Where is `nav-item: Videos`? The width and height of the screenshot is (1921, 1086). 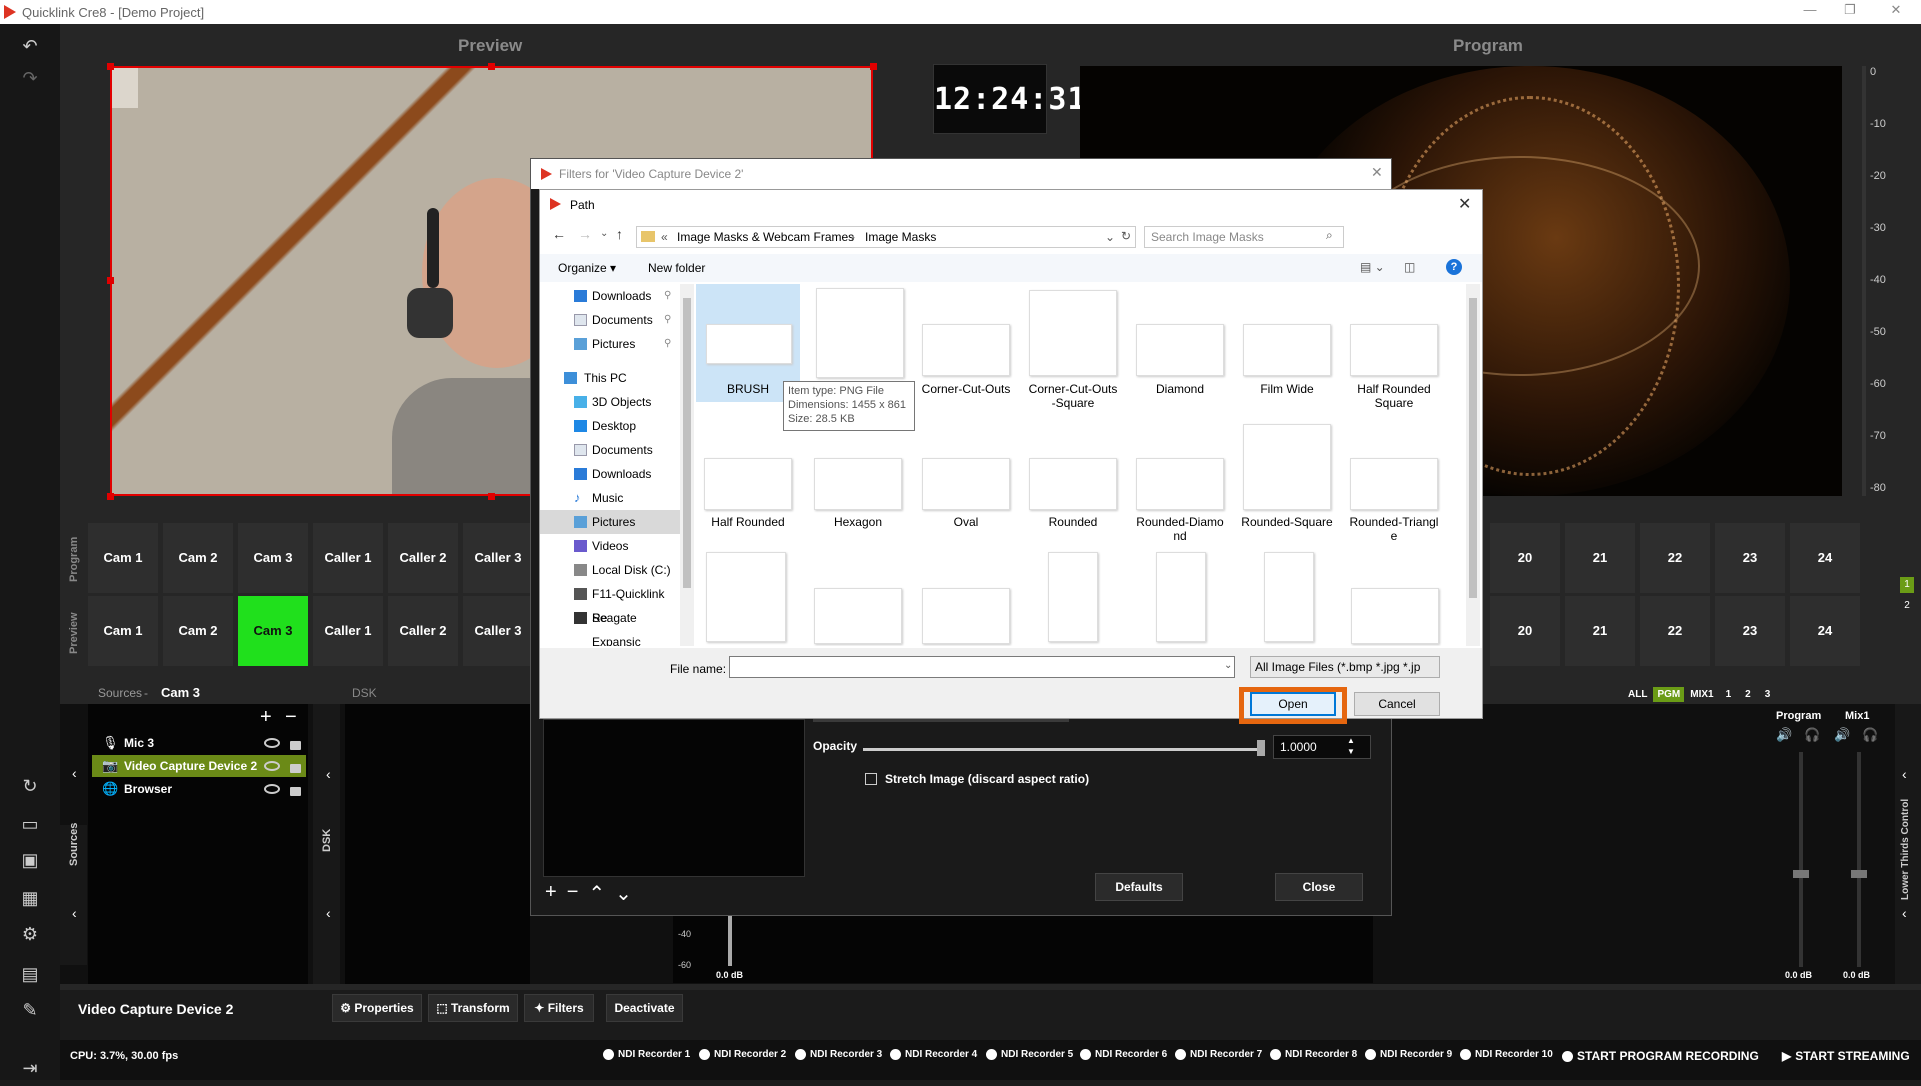
nav-item: Videos is located at coordinates (610, 546).